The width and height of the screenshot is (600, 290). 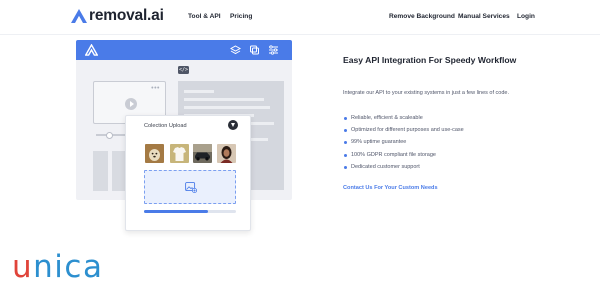 I want to click on card-title: Colection Upload, so click(x=165, y=126).